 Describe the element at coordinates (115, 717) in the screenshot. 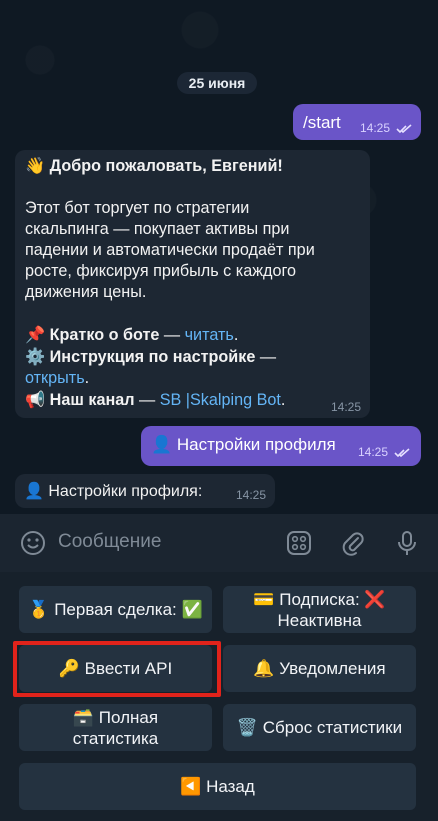

I see `full-statistics-line1: 🗃️ Полная` at that location.